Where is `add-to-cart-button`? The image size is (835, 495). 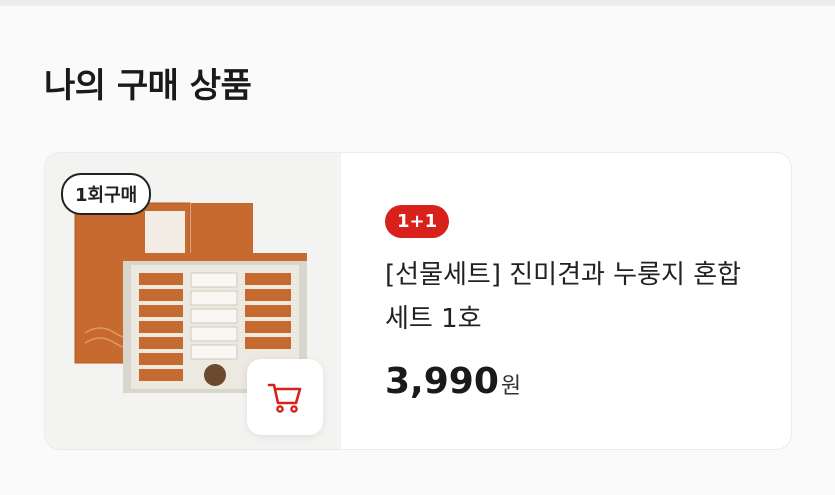 add-to-cart-button is located at coordinates (285, 397).